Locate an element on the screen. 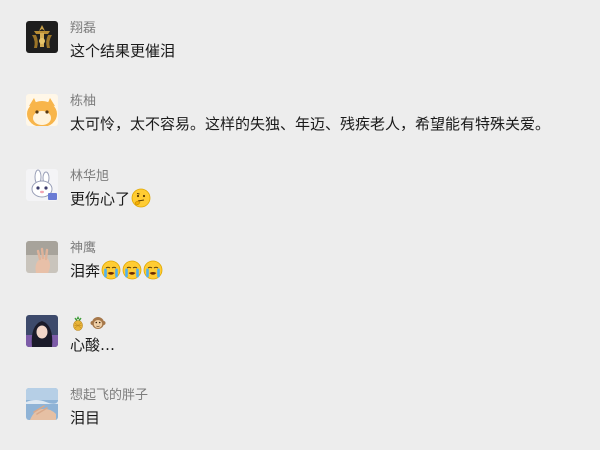 This screenshot has height=450, width=600. monkey-face-emoji is located at coordinates (98, 323).